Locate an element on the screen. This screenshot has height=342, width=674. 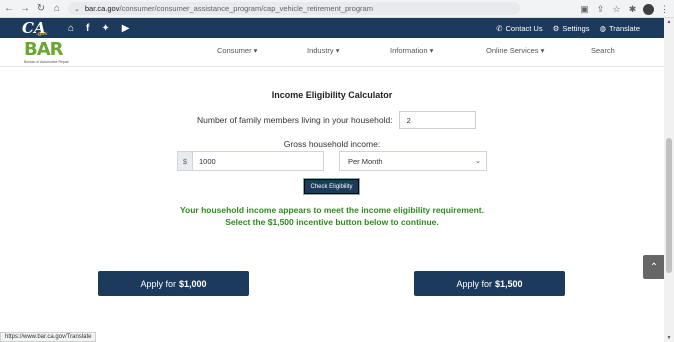
income-period-value: Per Month is located at coordinates (365, 161).